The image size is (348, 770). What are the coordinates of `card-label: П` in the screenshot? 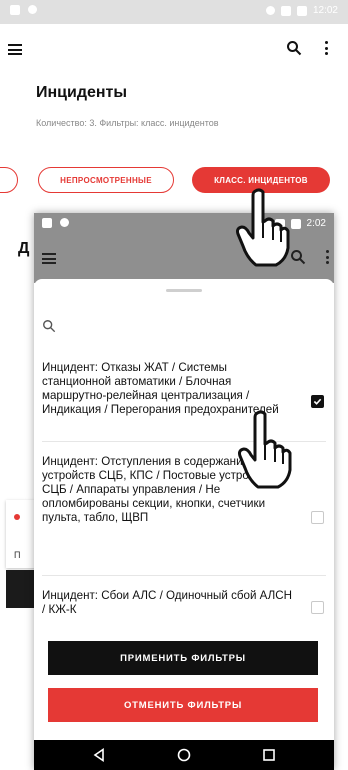 It's located at (17, 555).